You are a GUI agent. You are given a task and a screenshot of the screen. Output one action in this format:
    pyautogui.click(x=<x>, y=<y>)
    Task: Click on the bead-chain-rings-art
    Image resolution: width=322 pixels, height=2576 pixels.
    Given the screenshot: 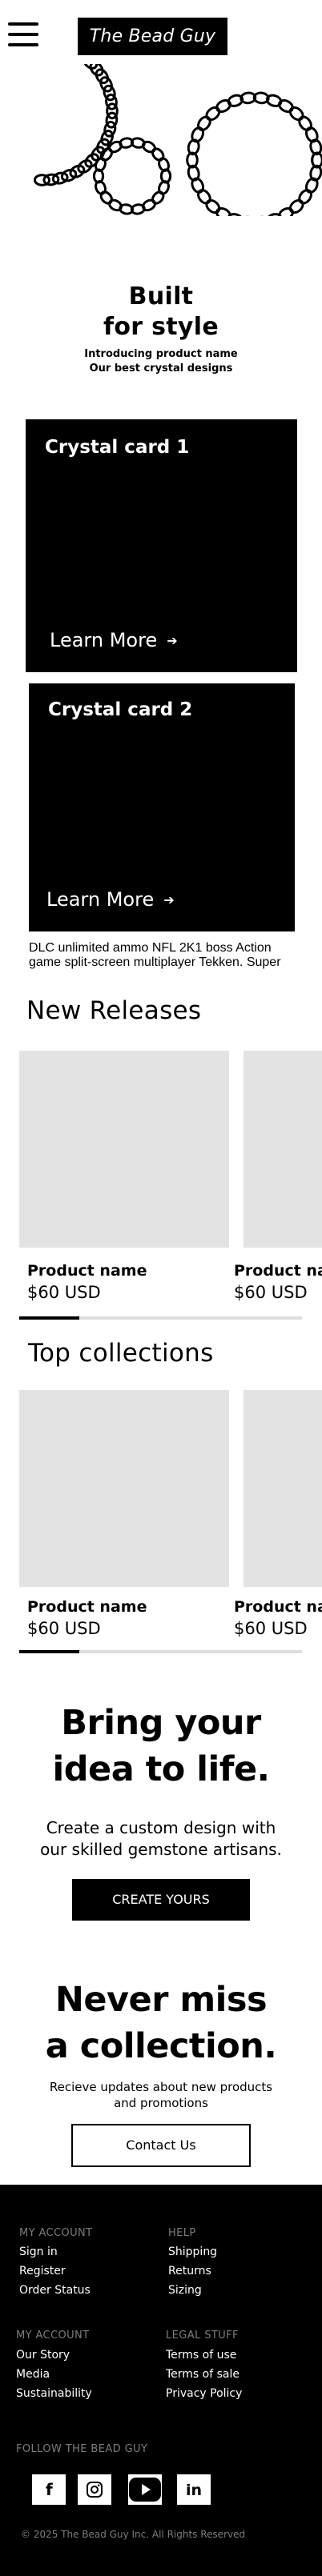 What is the action you would take?
    pyautogui.click(x=178, y=140)
    